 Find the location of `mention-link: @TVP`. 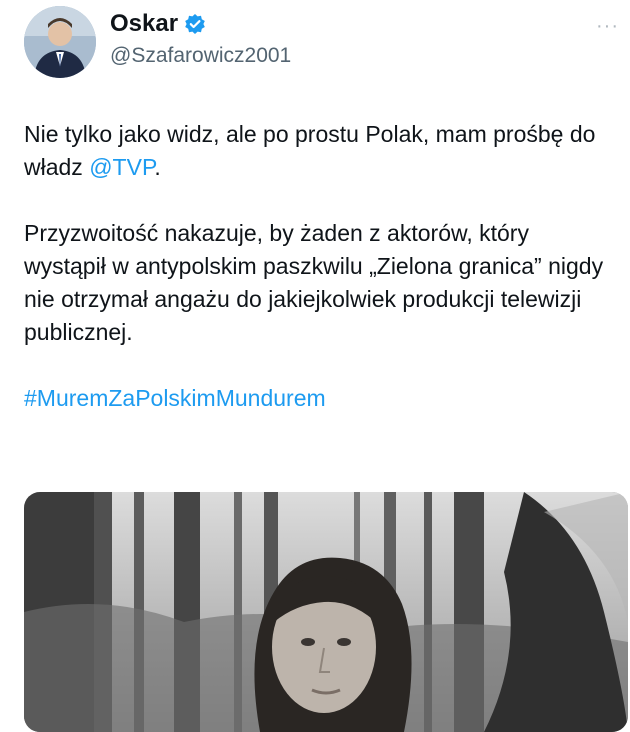

mention-link: @TVP is located at coordinates (121, 167).